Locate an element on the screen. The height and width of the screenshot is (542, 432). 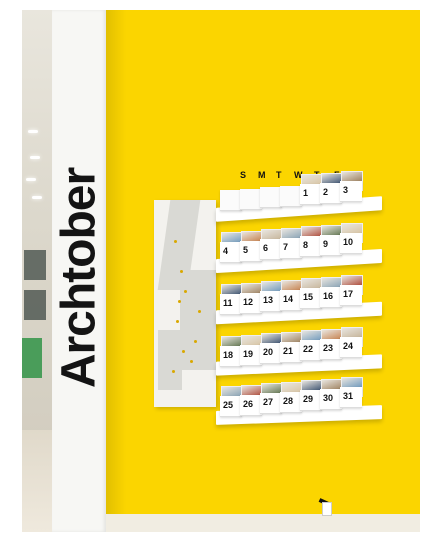
day-number: 25 is located at coordinates (228, 405).